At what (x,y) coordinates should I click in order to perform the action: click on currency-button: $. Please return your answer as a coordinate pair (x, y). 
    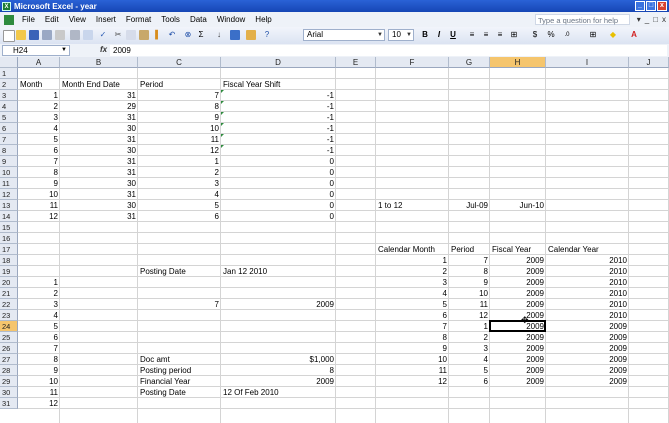
    Looking at the image, I should click on (535, 35).